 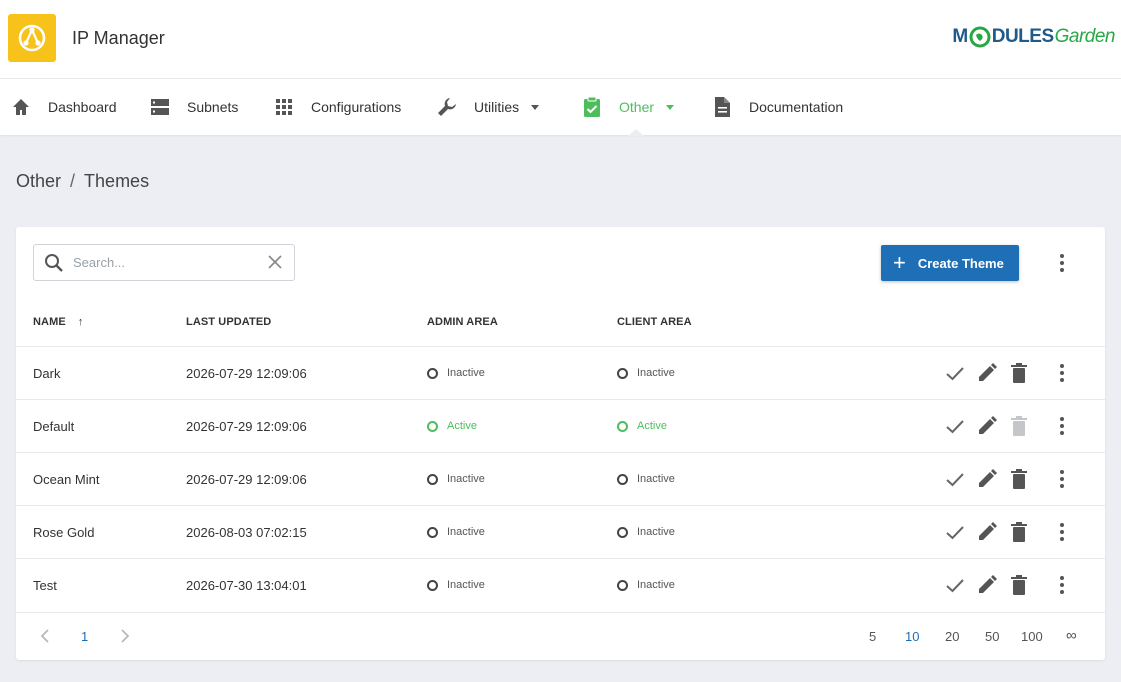 What do you see at coordinates (47, 373) in the screenshot?
I see `theme-name: Dark` at bounding box center [47, 373].